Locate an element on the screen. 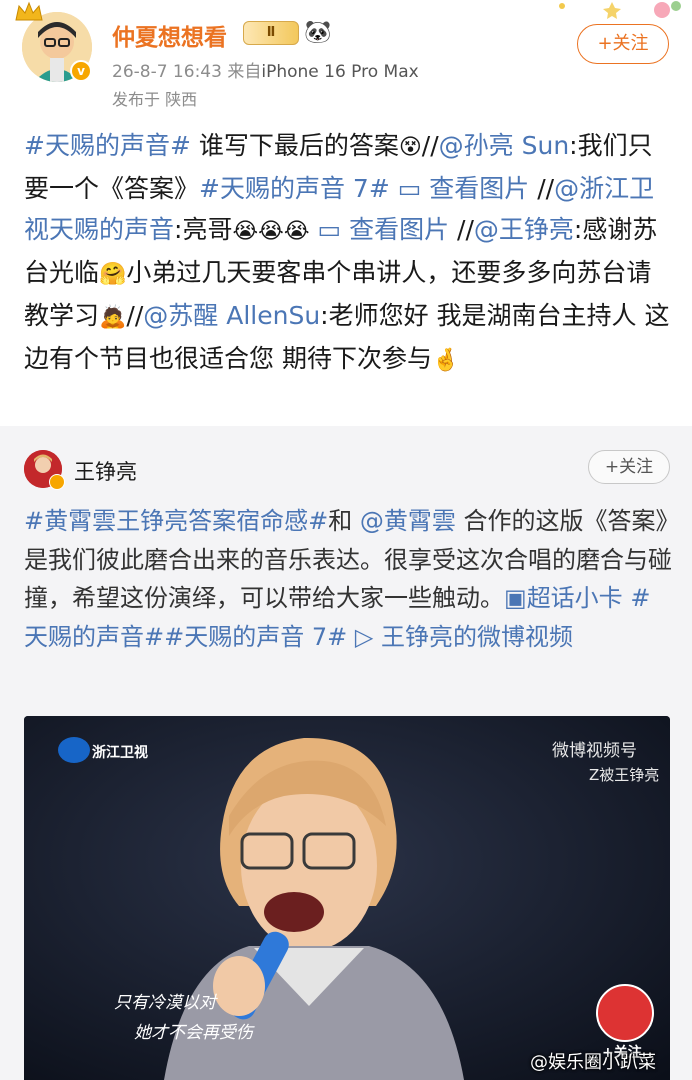 This screenshot has height=1080, width=692. crying-emoji-icon: 😵 is located at coordinates (410, 147).